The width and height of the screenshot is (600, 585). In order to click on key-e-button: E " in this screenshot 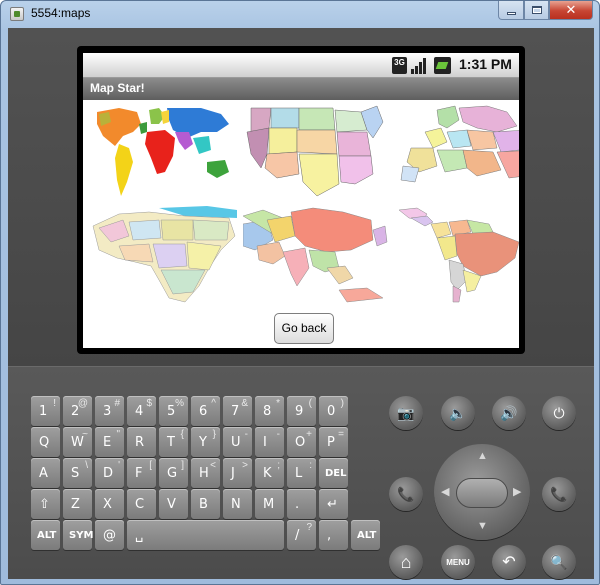, I will do `click(109, 442)`.